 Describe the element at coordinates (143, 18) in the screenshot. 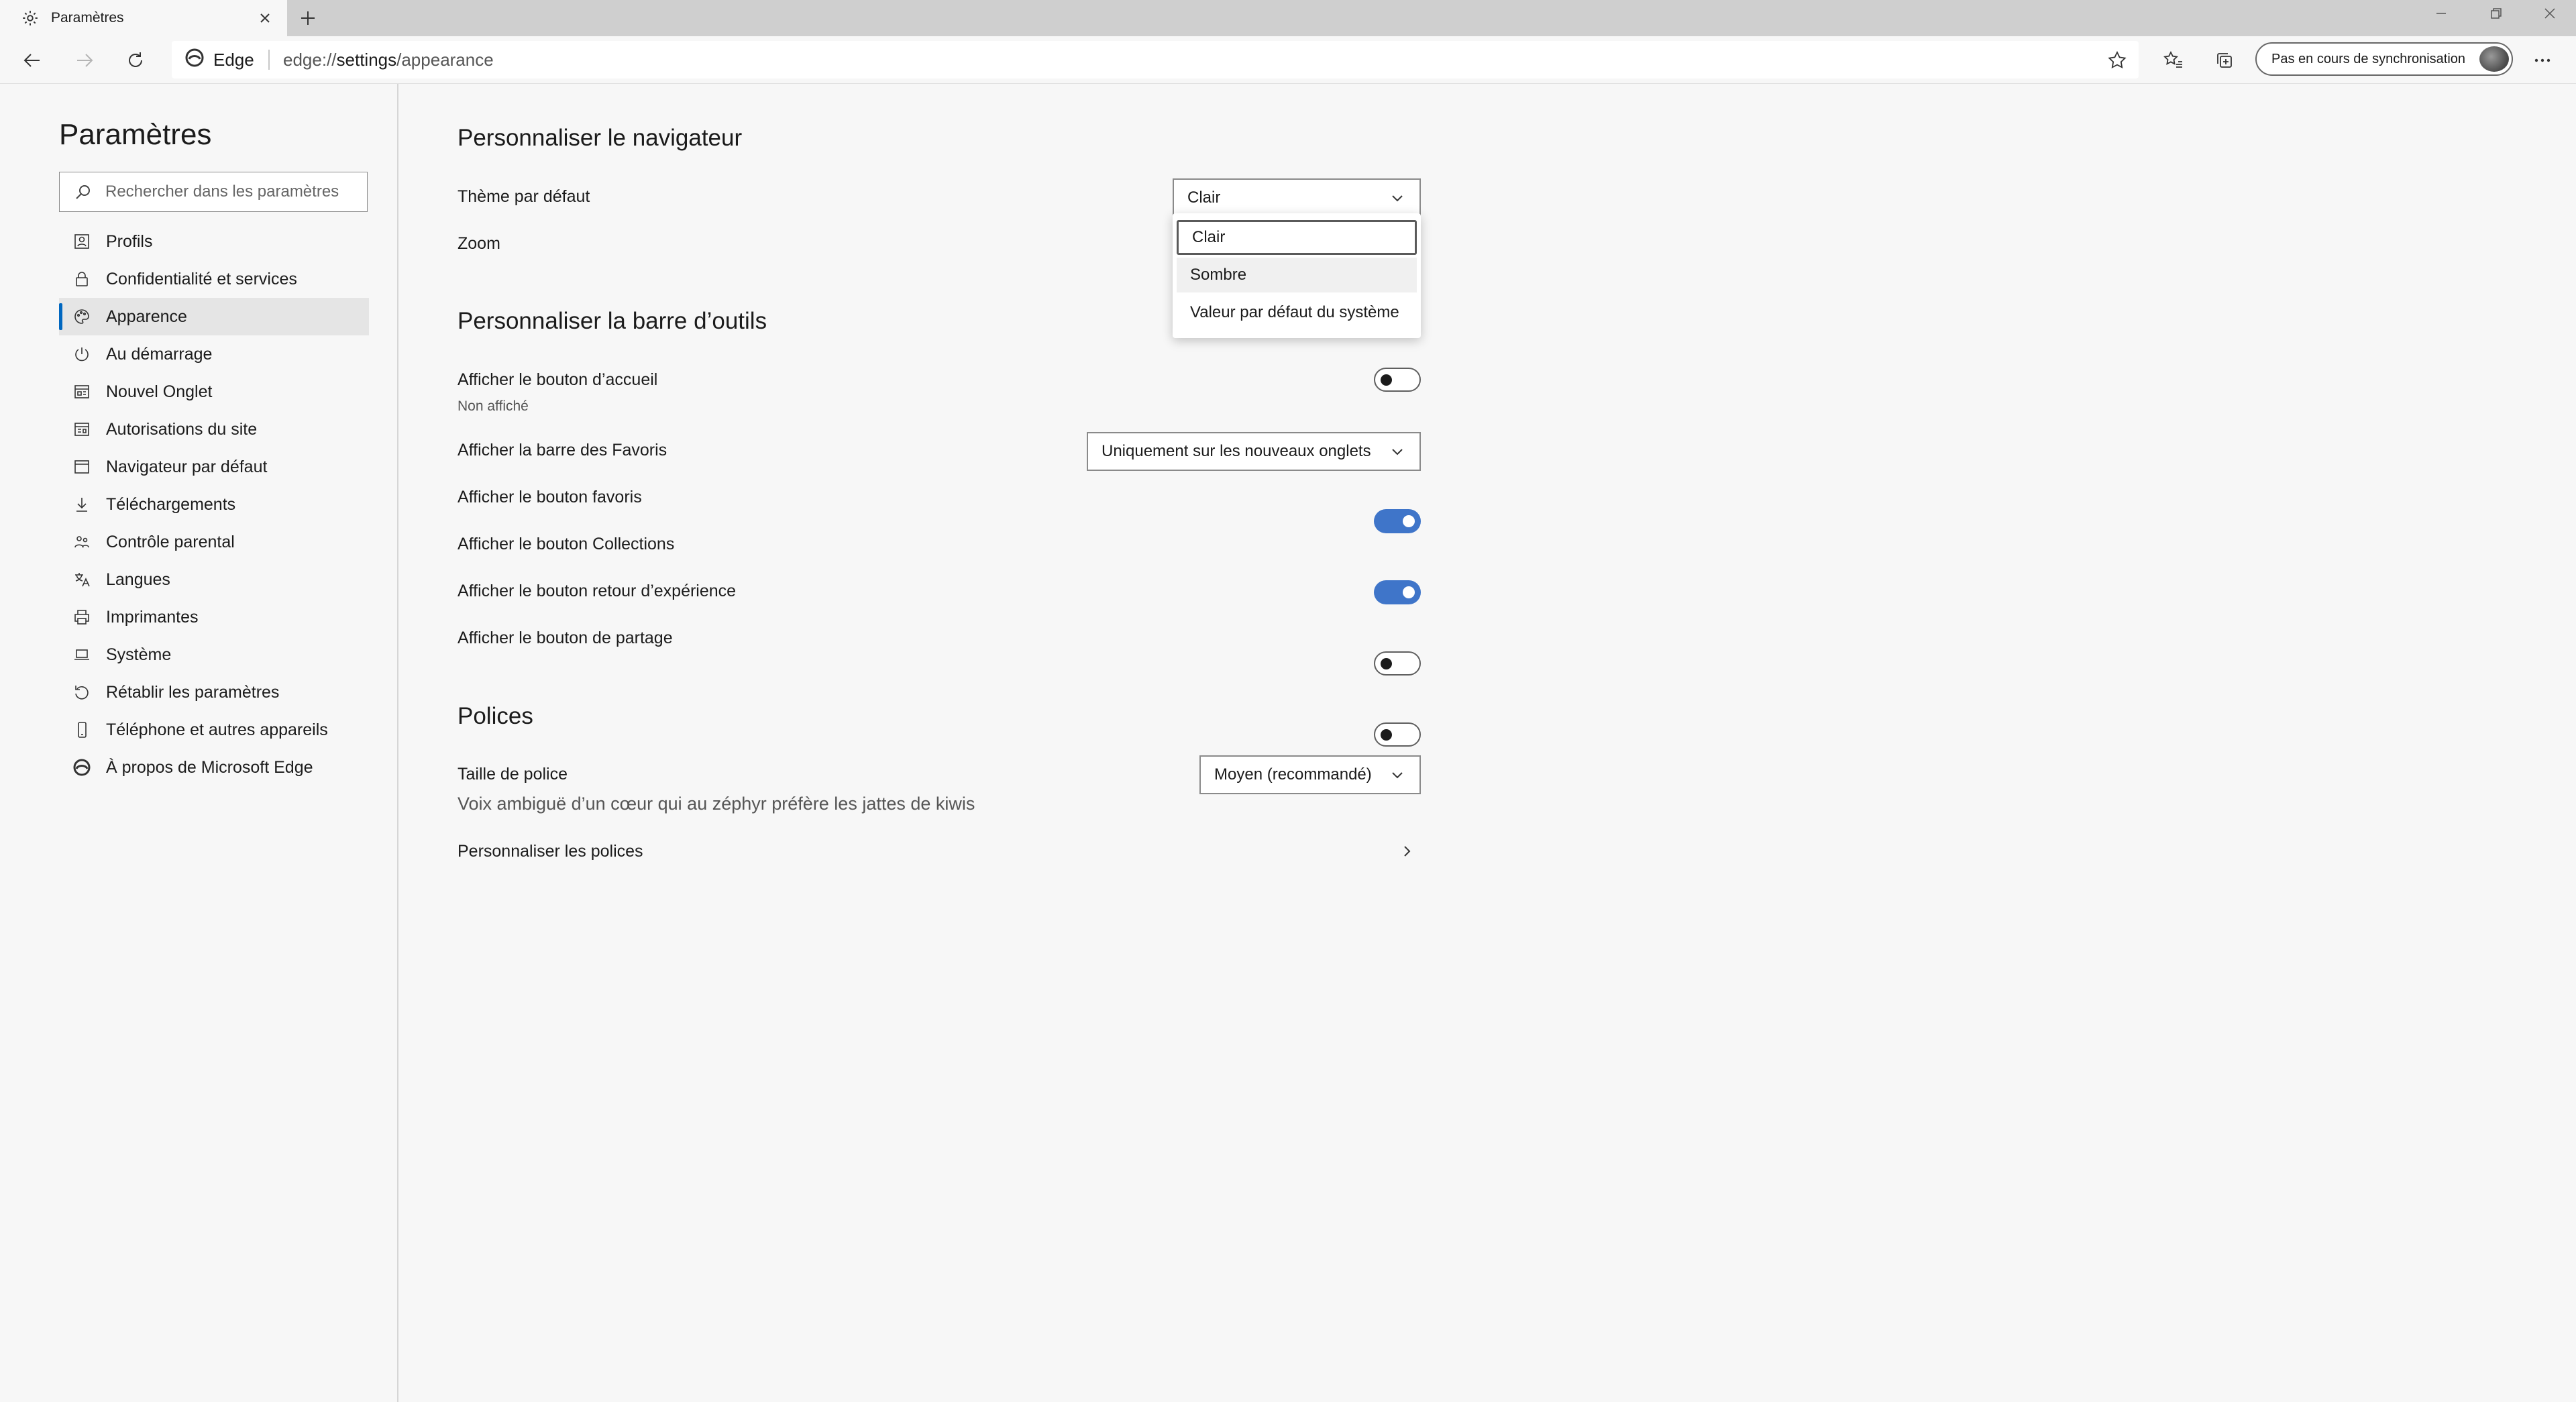

I see `tab-settings: Paramètres` at that location.